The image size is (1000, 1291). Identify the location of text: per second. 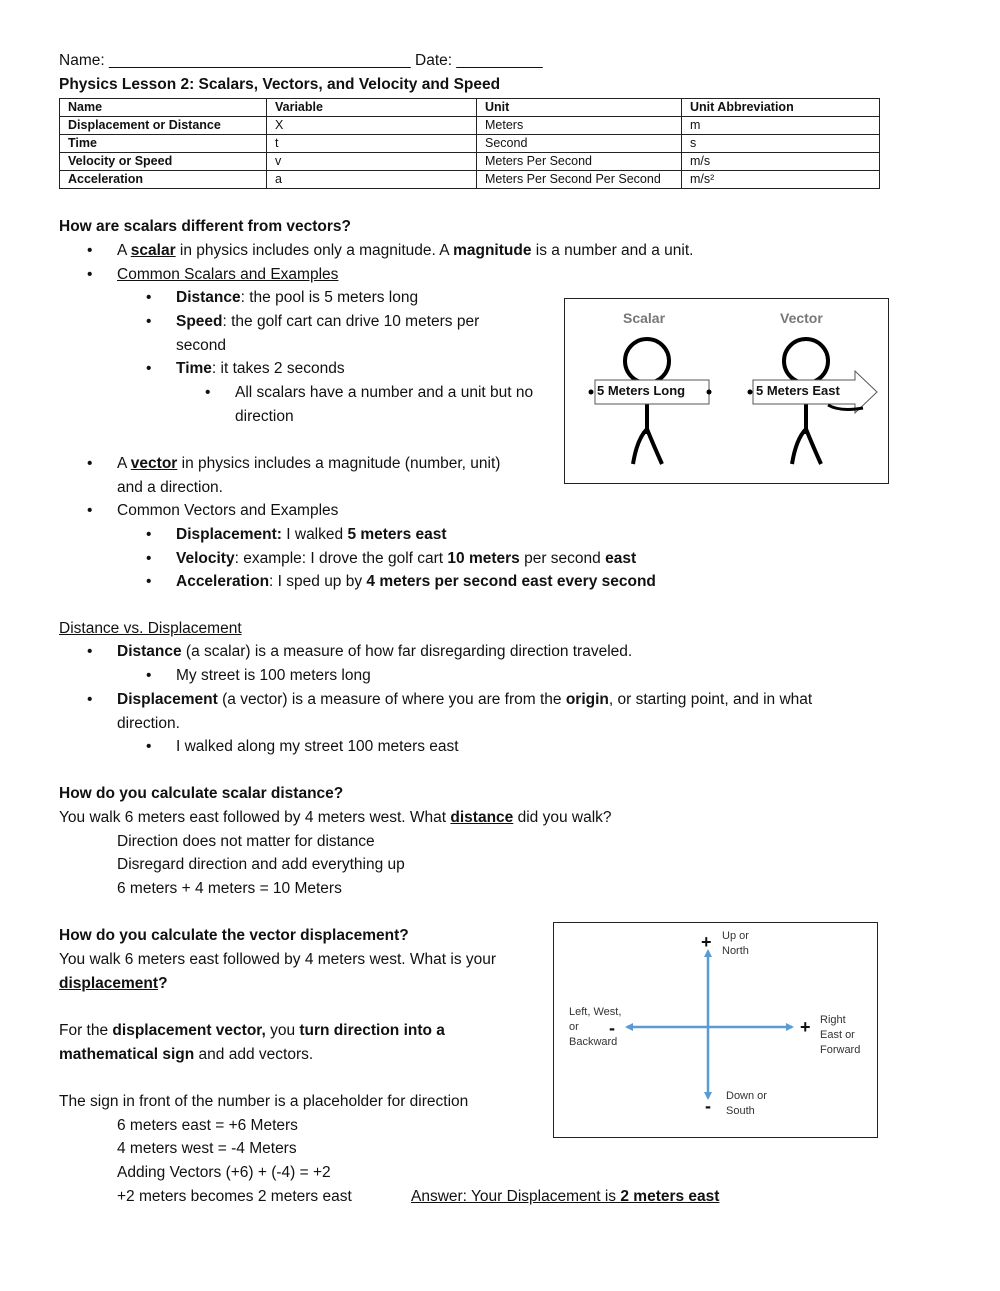
(562, 558).